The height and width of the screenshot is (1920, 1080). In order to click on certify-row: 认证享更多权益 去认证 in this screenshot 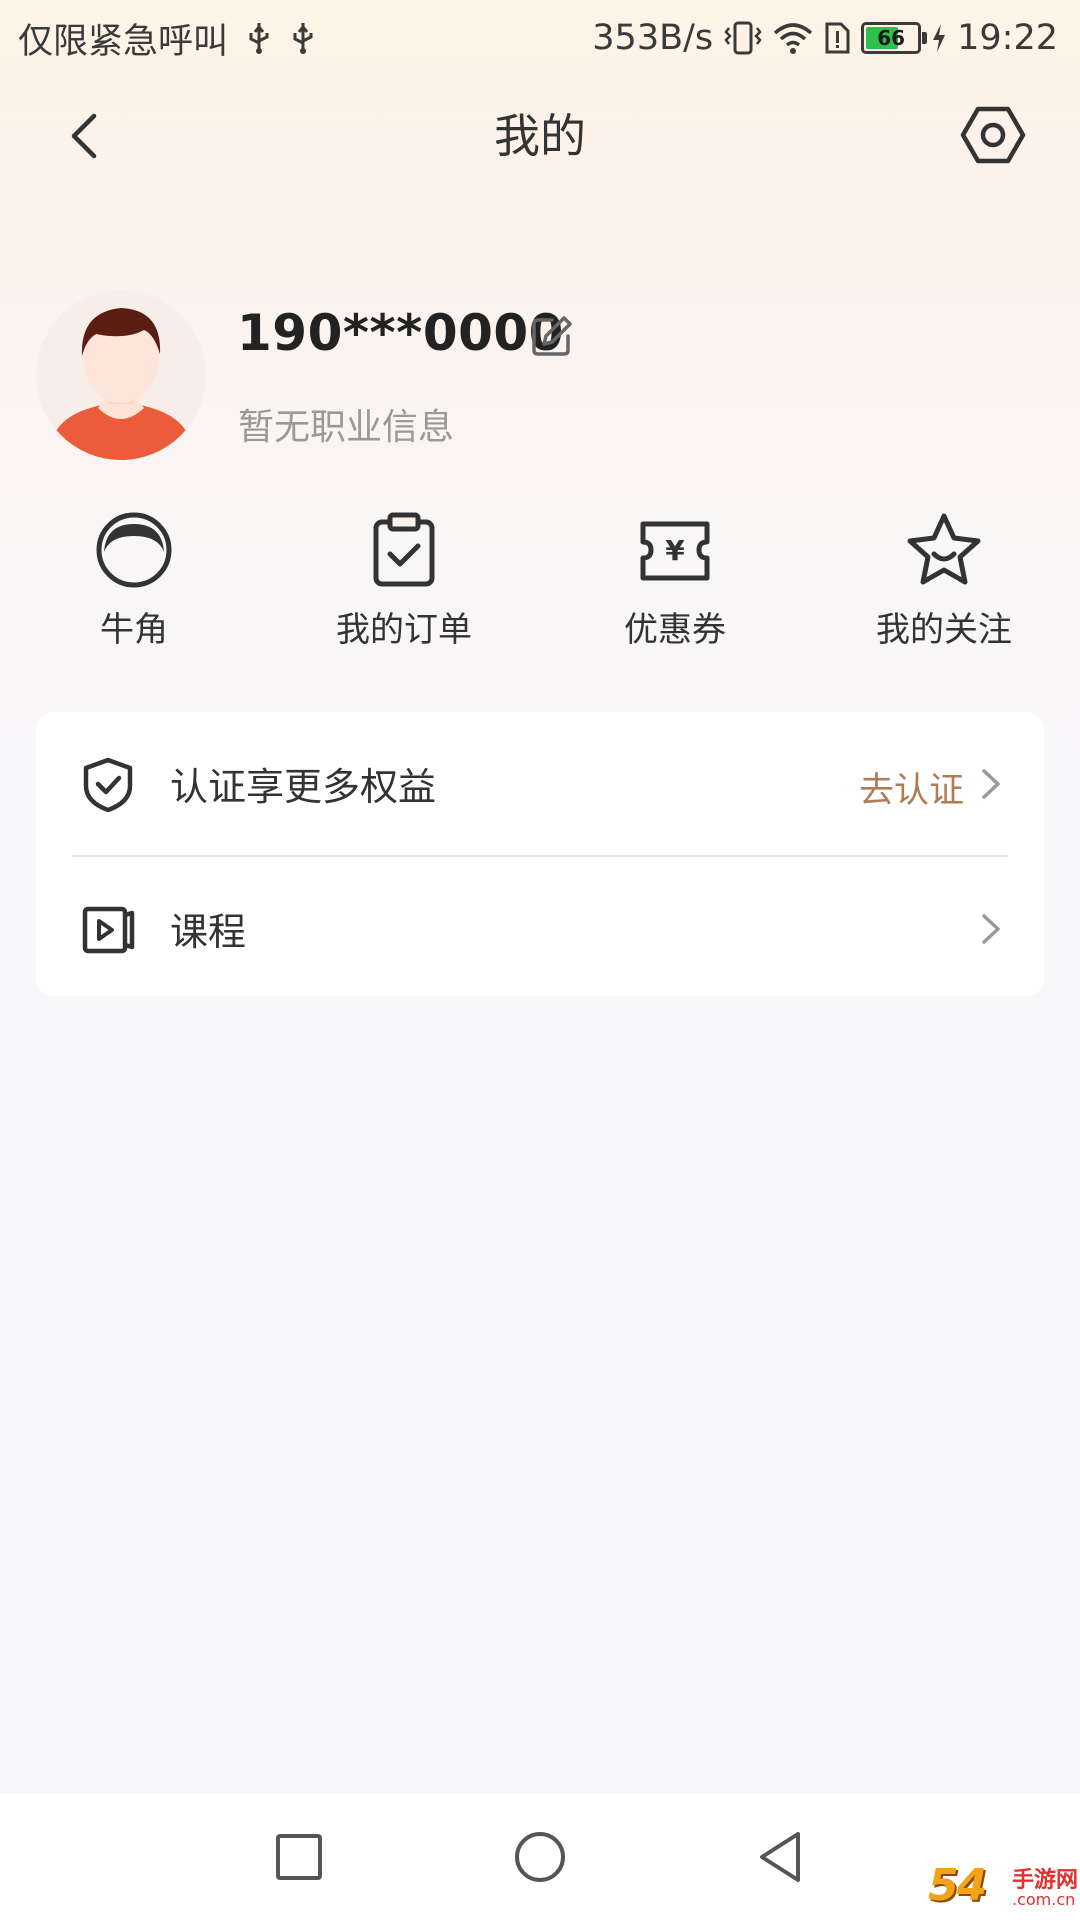, I will do `click(540, 782)`.